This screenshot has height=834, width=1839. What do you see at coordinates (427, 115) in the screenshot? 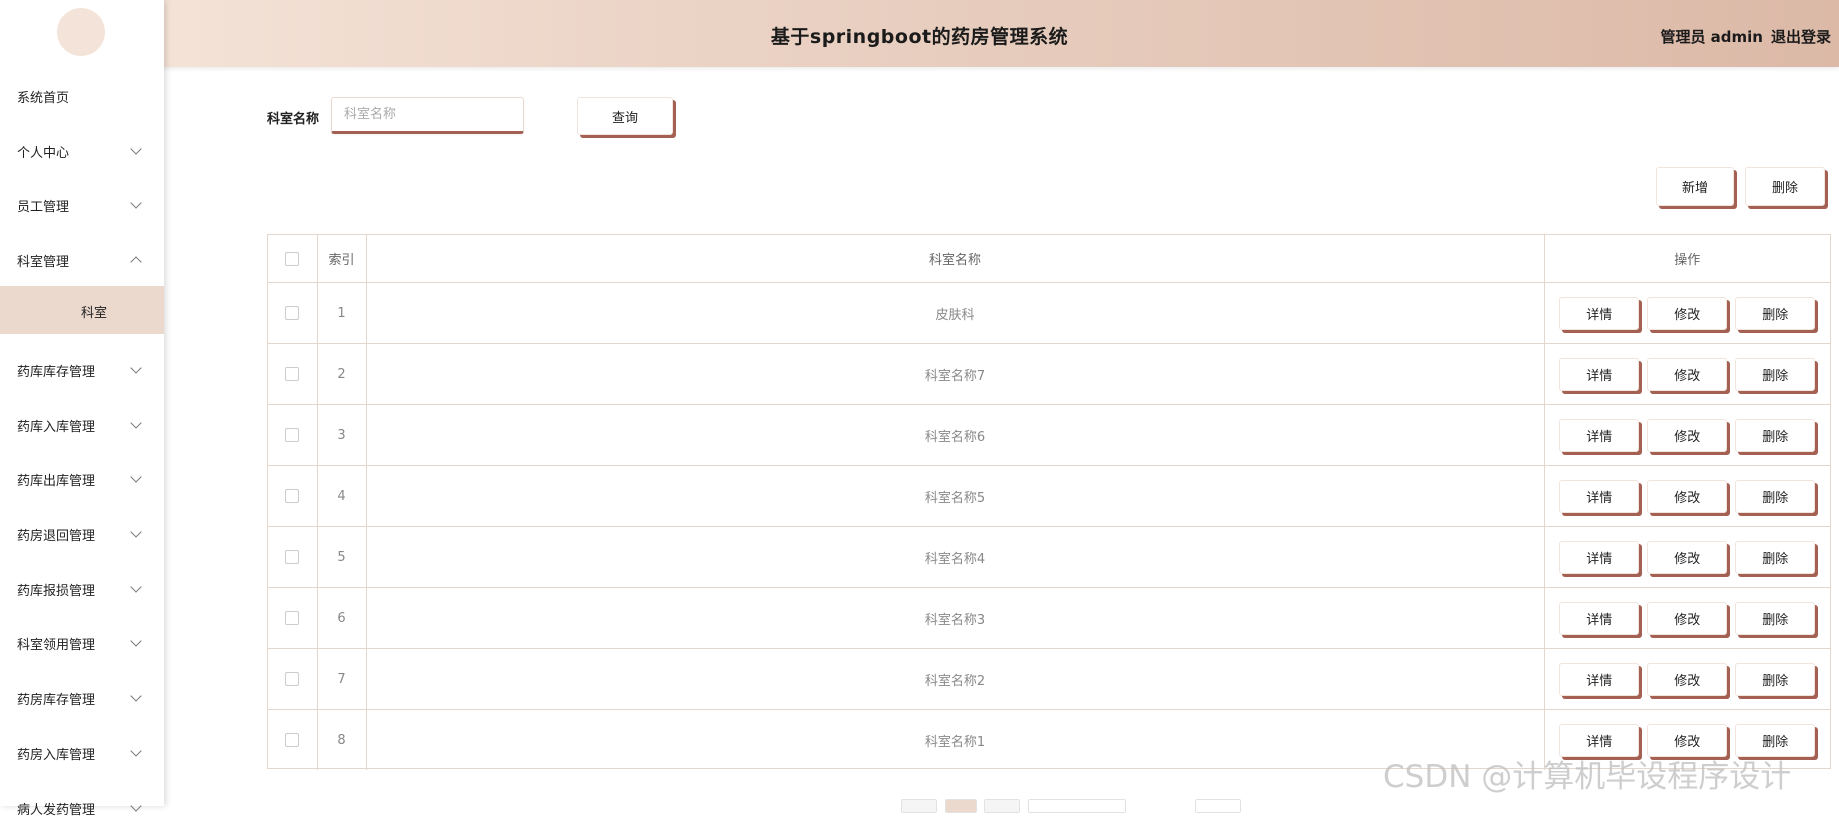
I see `department-name-search-input` at bounding box center [427, 115].